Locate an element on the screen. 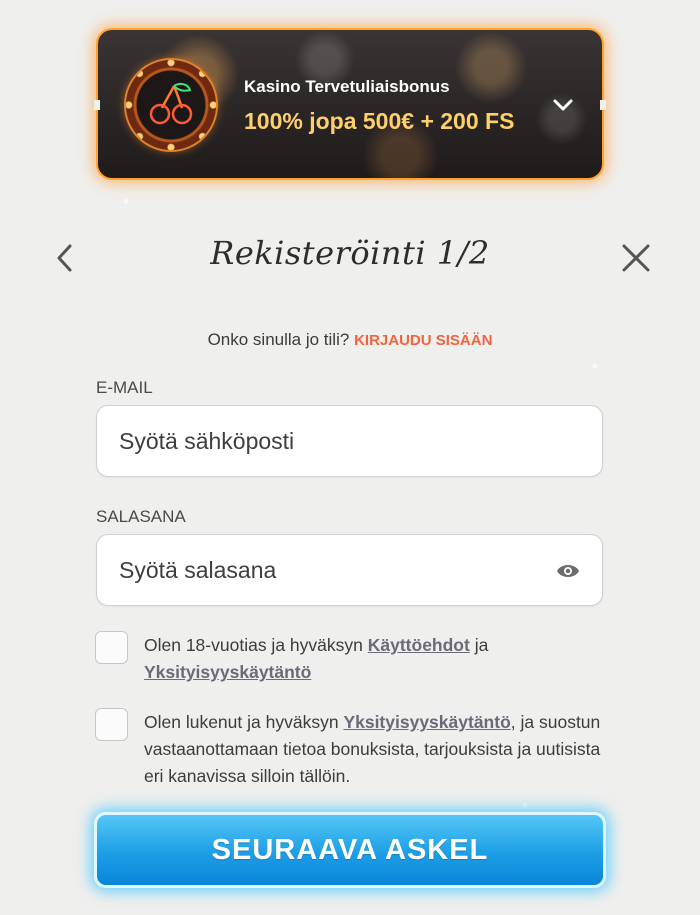 This screenshot has width=700, height=915. password-field is located at coordinates (329, 570).